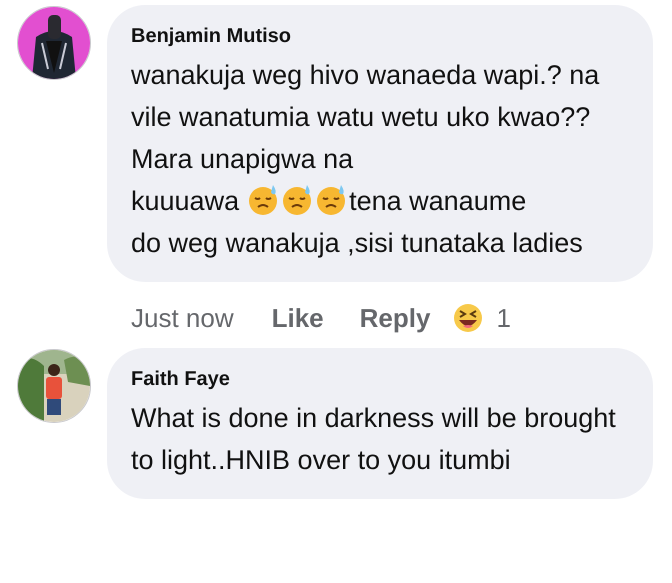 The height and width of the screenshot is (583, 672). I want to click on comment-text: What is done in darkness will be brought to light..HNIB over to you itumbi, so click(374, 439).